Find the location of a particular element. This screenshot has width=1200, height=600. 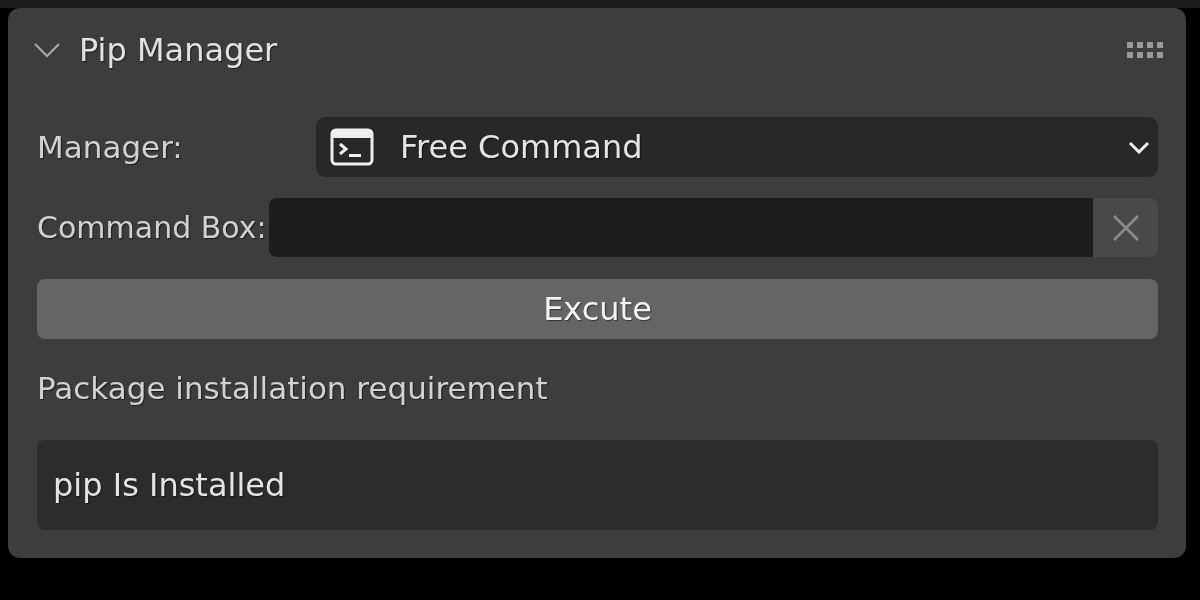

command-input is located at coordinates (680, 227).